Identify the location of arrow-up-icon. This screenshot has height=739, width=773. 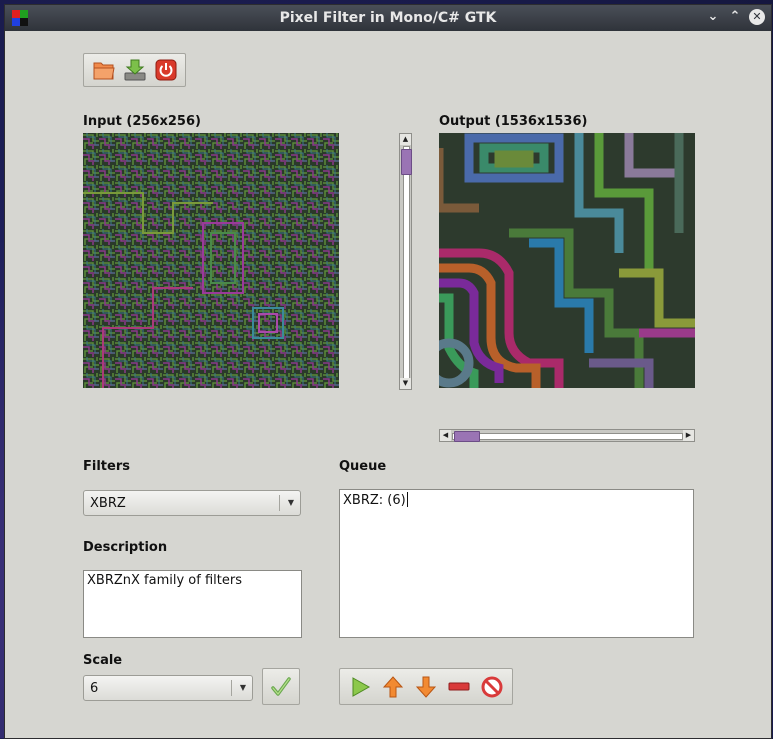
(393, 686).